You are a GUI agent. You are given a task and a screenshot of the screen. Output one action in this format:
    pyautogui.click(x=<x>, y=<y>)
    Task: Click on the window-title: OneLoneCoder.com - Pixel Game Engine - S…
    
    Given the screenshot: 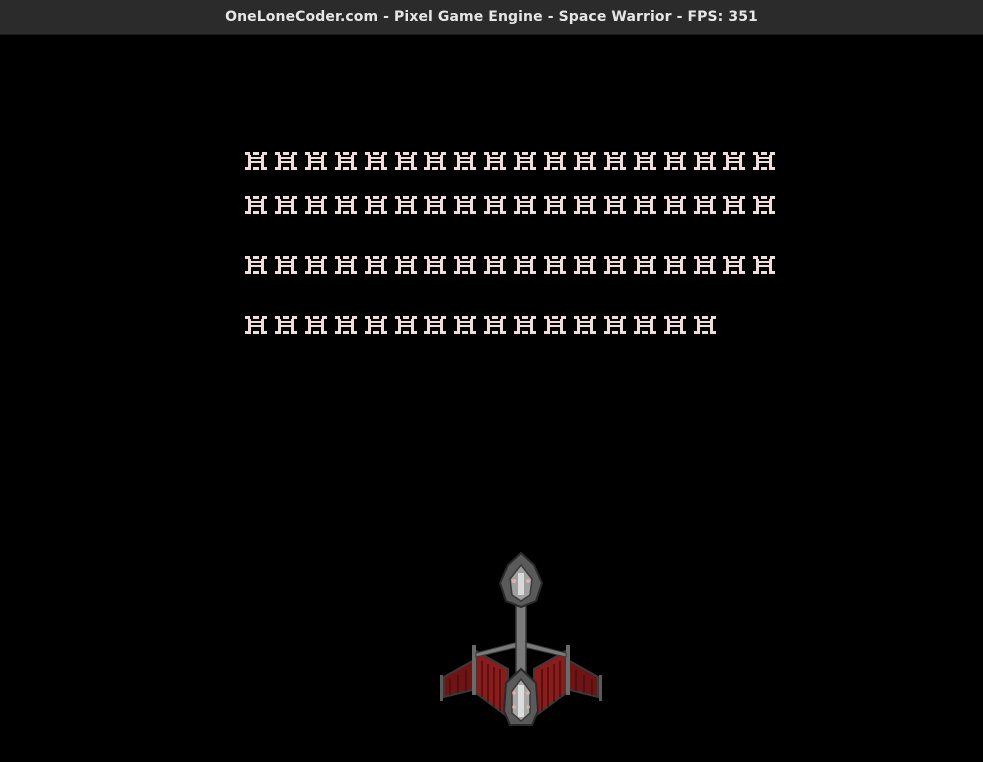 What is the action you would take?
    pyautogui.click(x=491, y=17)
    